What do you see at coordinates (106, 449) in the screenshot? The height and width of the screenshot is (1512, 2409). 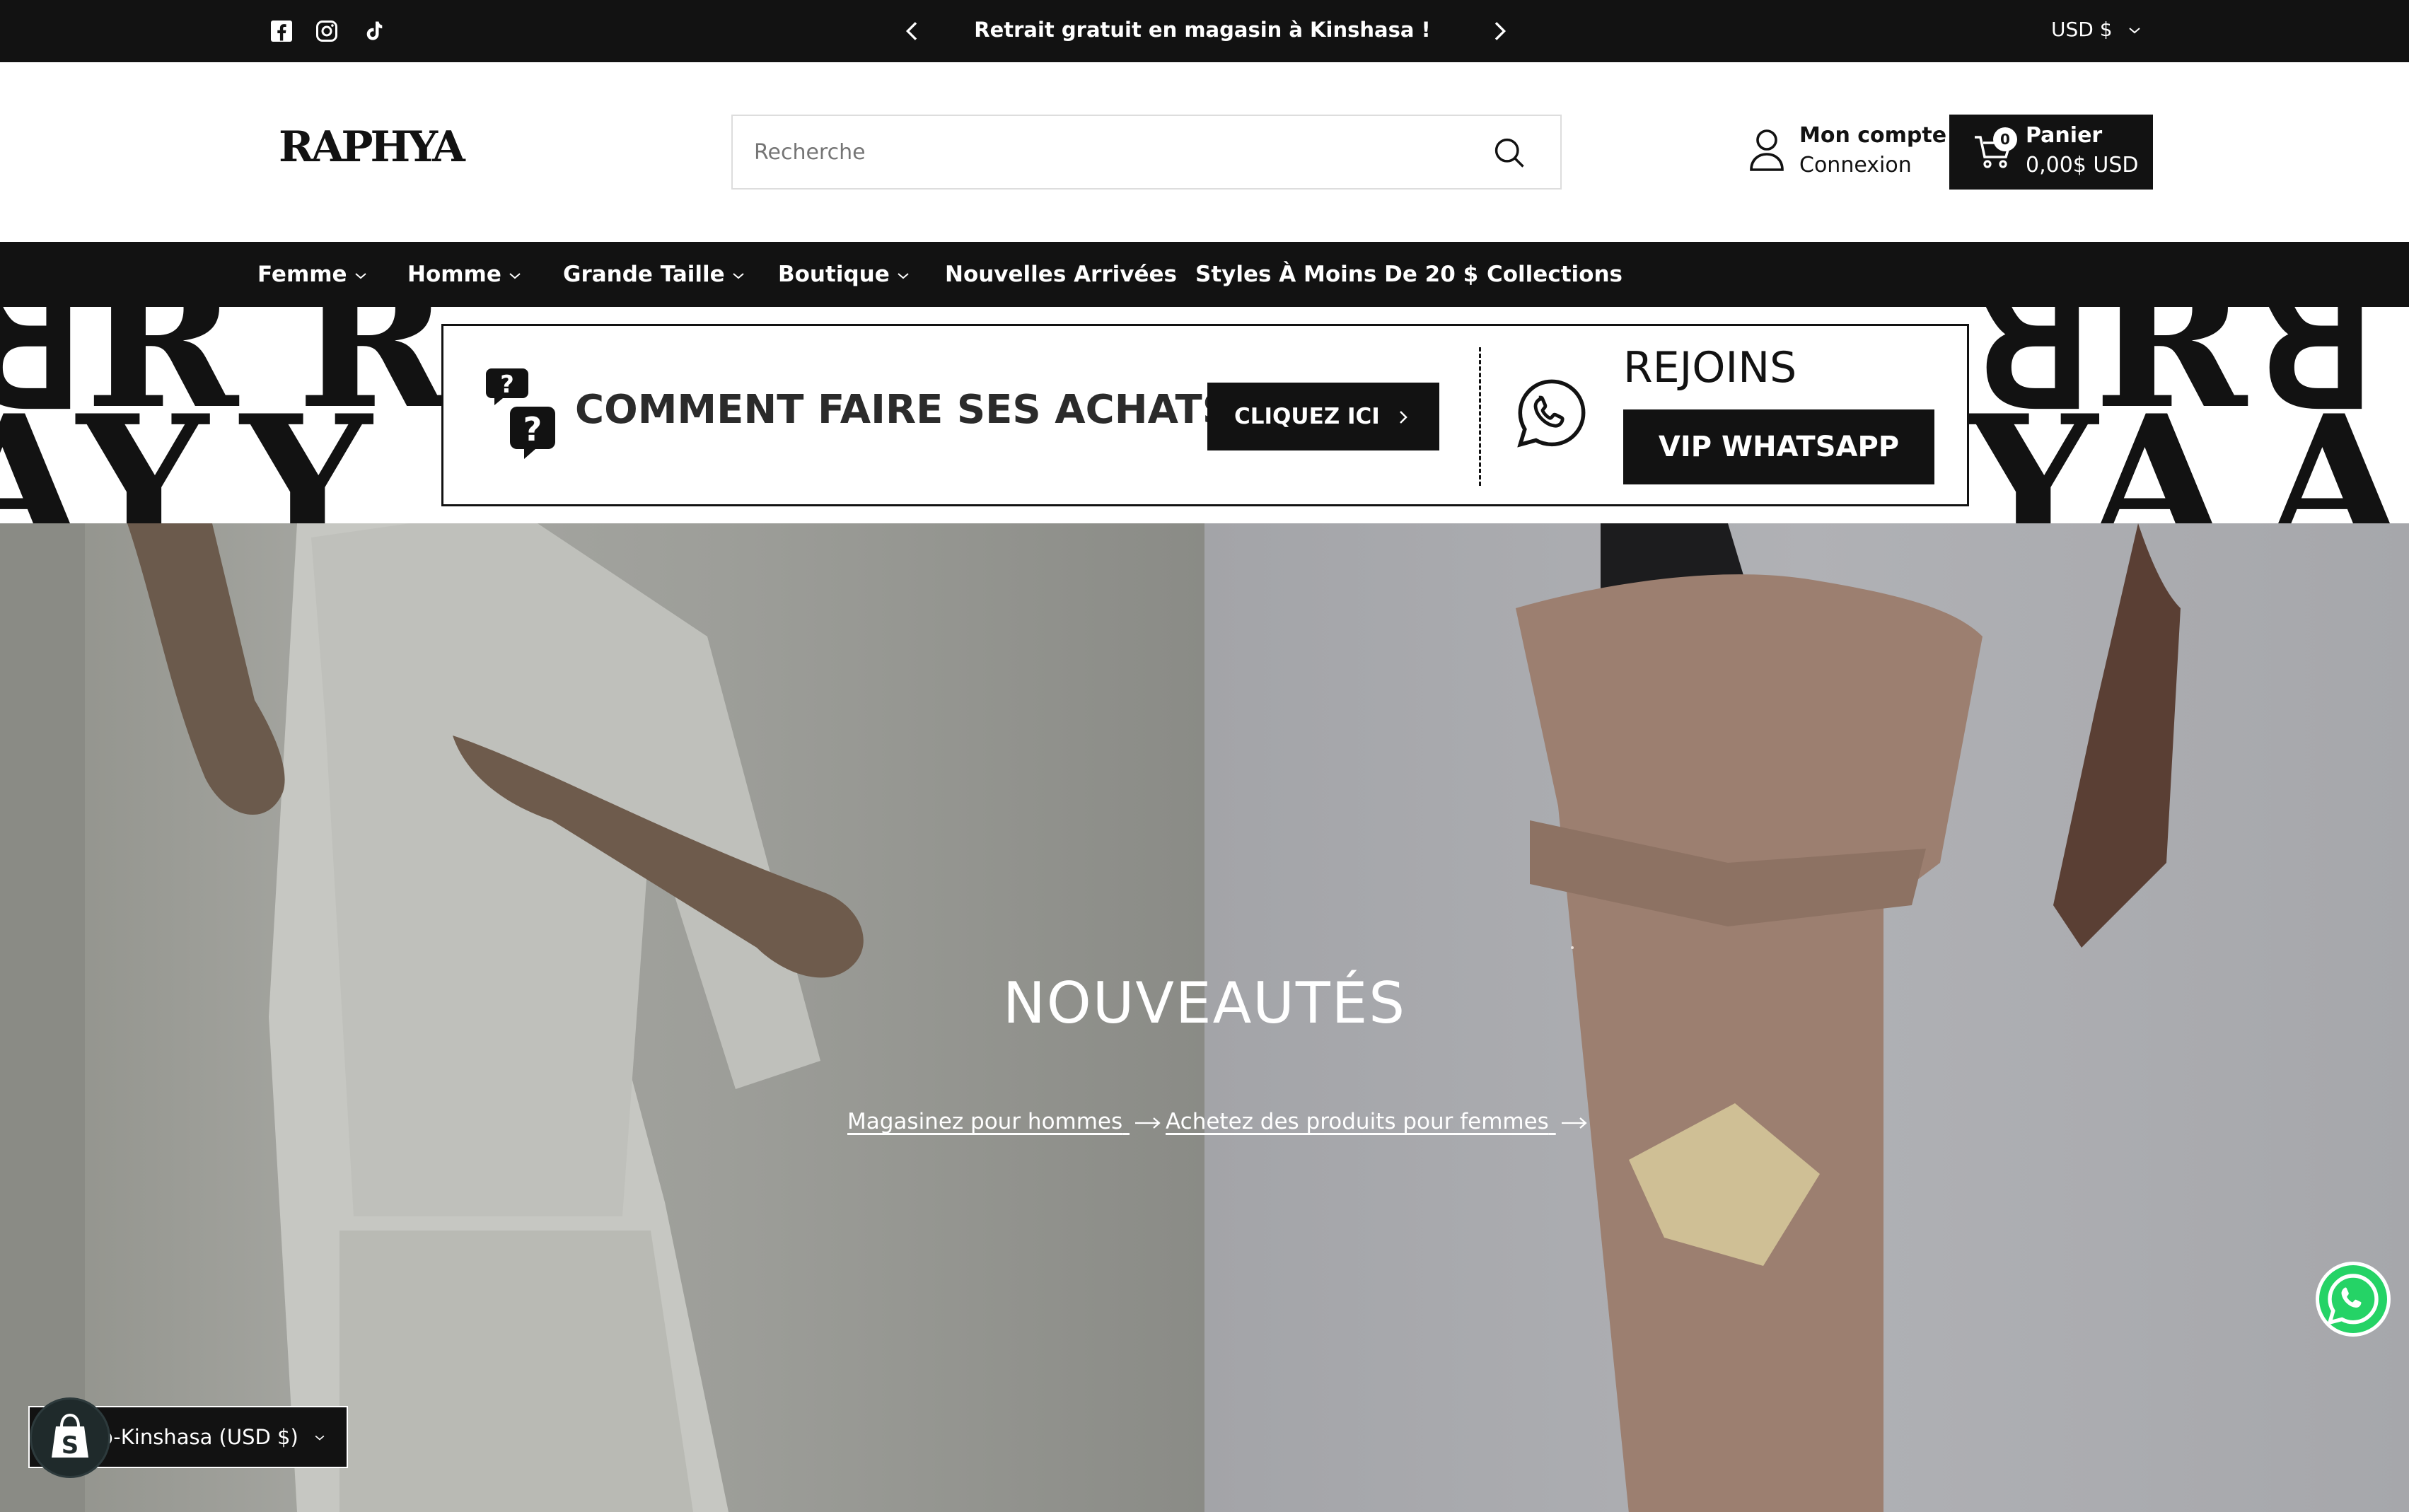 I see `svg-text: AY` at bounding box center [106, 449].